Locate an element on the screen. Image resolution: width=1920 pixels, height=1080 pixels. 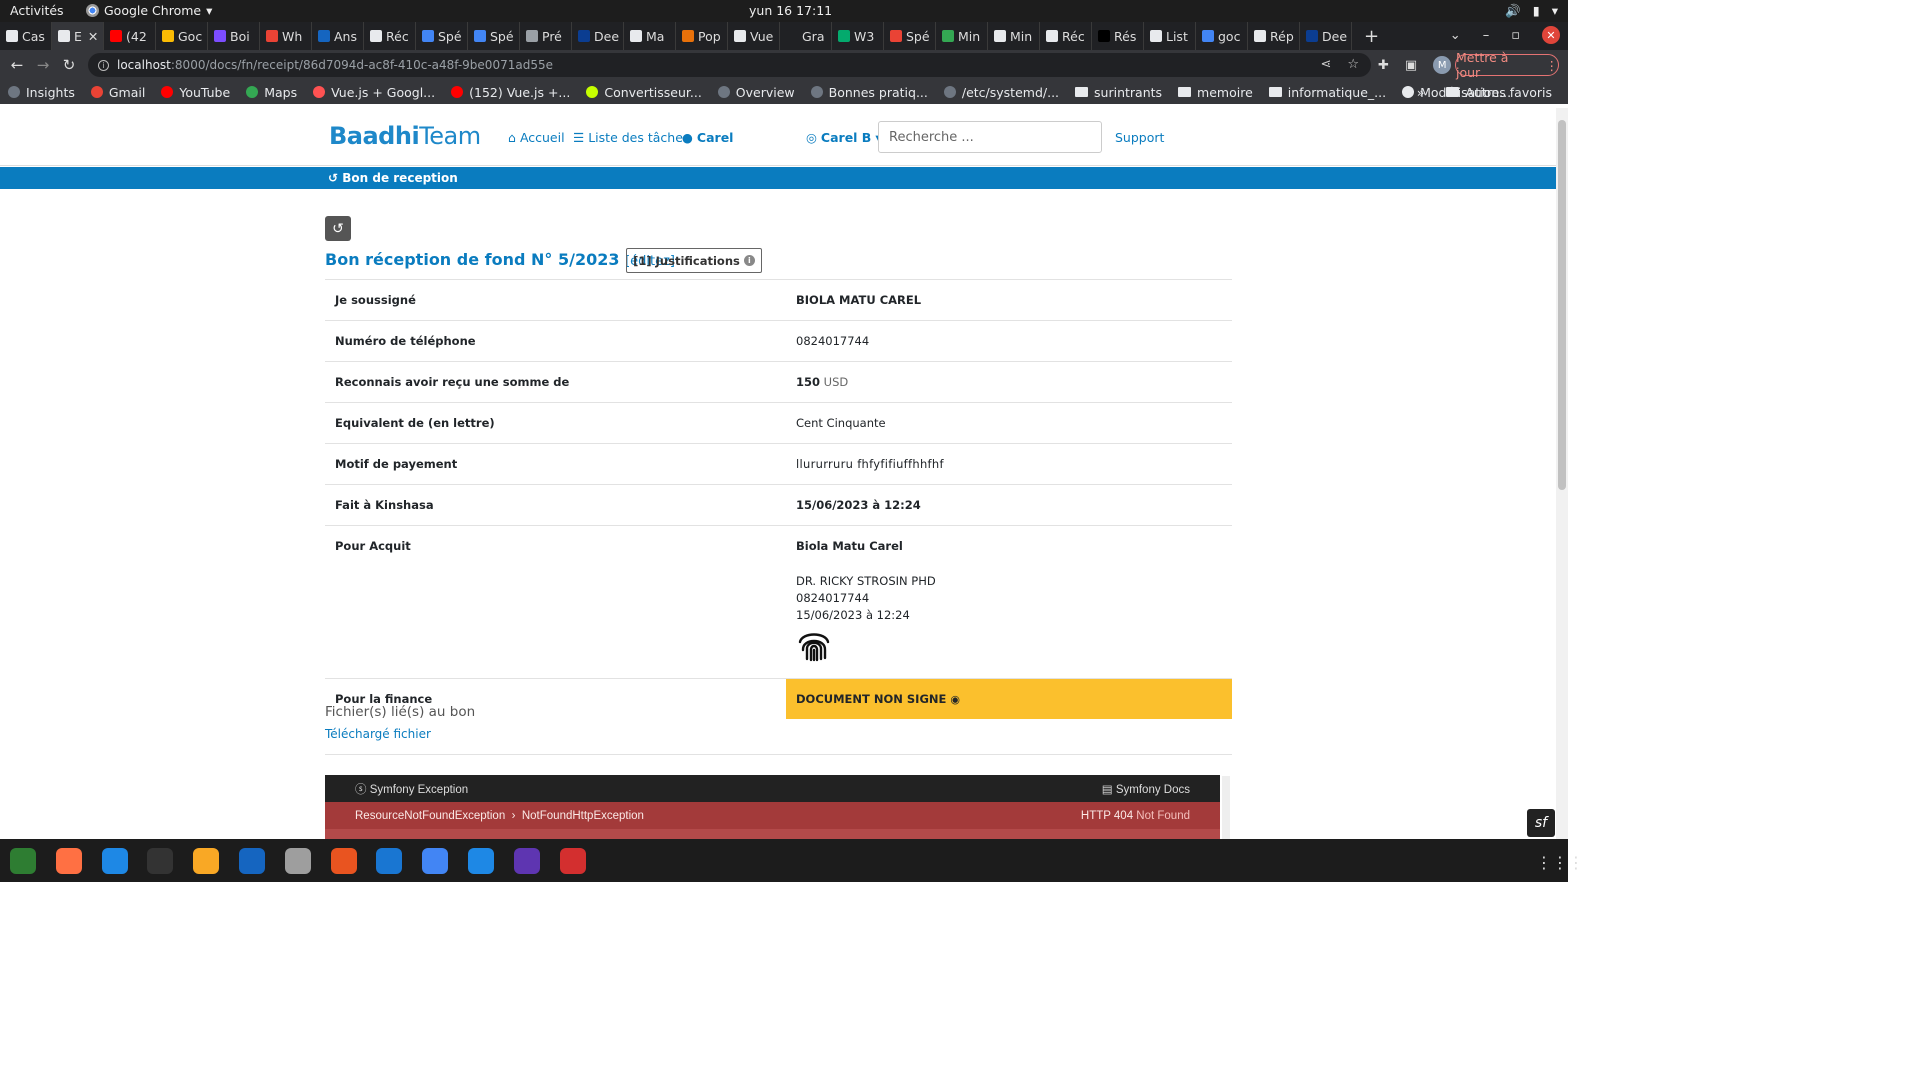
bookmark-other-favorites: Autres favoris is located at coordinates (1499, 92).